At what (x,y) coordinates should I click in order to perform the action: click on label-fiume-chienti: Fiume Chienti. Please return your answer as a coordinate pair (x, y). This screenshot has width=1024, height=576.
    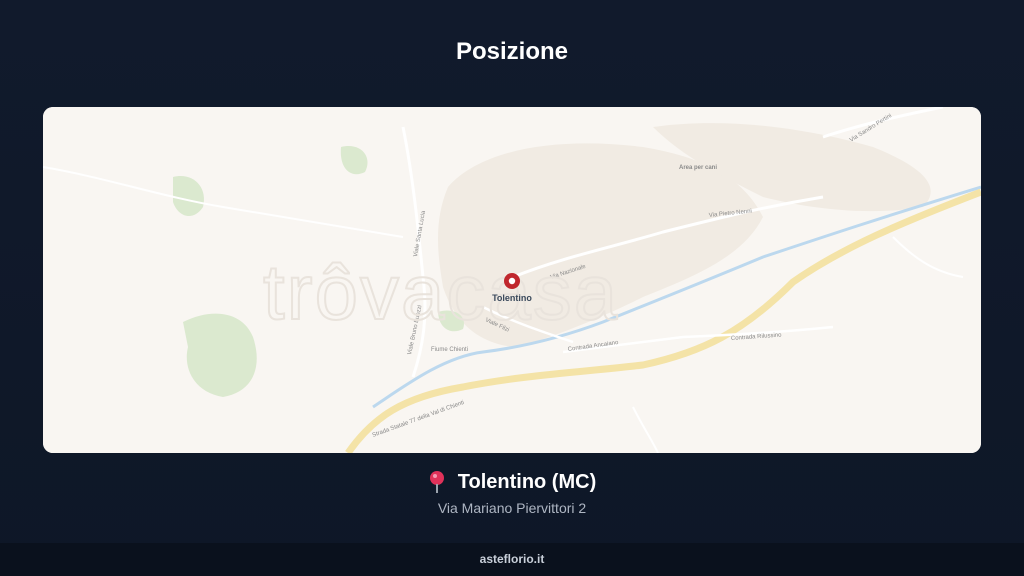
    Looking at the image, I should click on (449, 350).